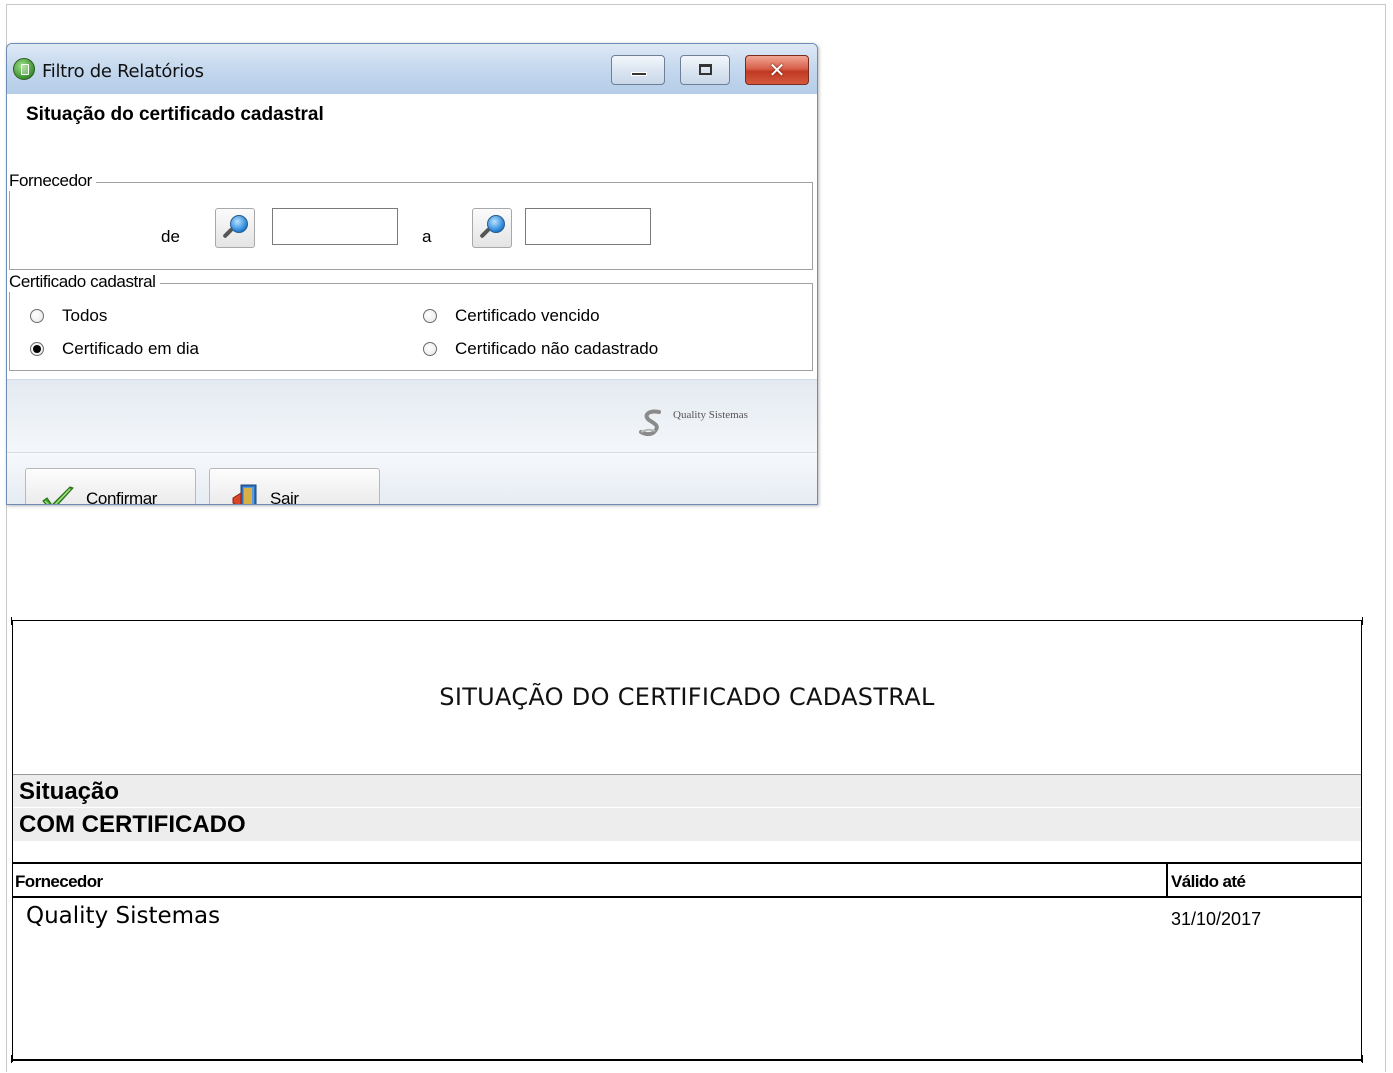 Image resolution: width=1393 pixels, height=1073 pixels. Describe the element at coordinates (244, 494) in the screenshot. I see `exit-door-icon` at that location.